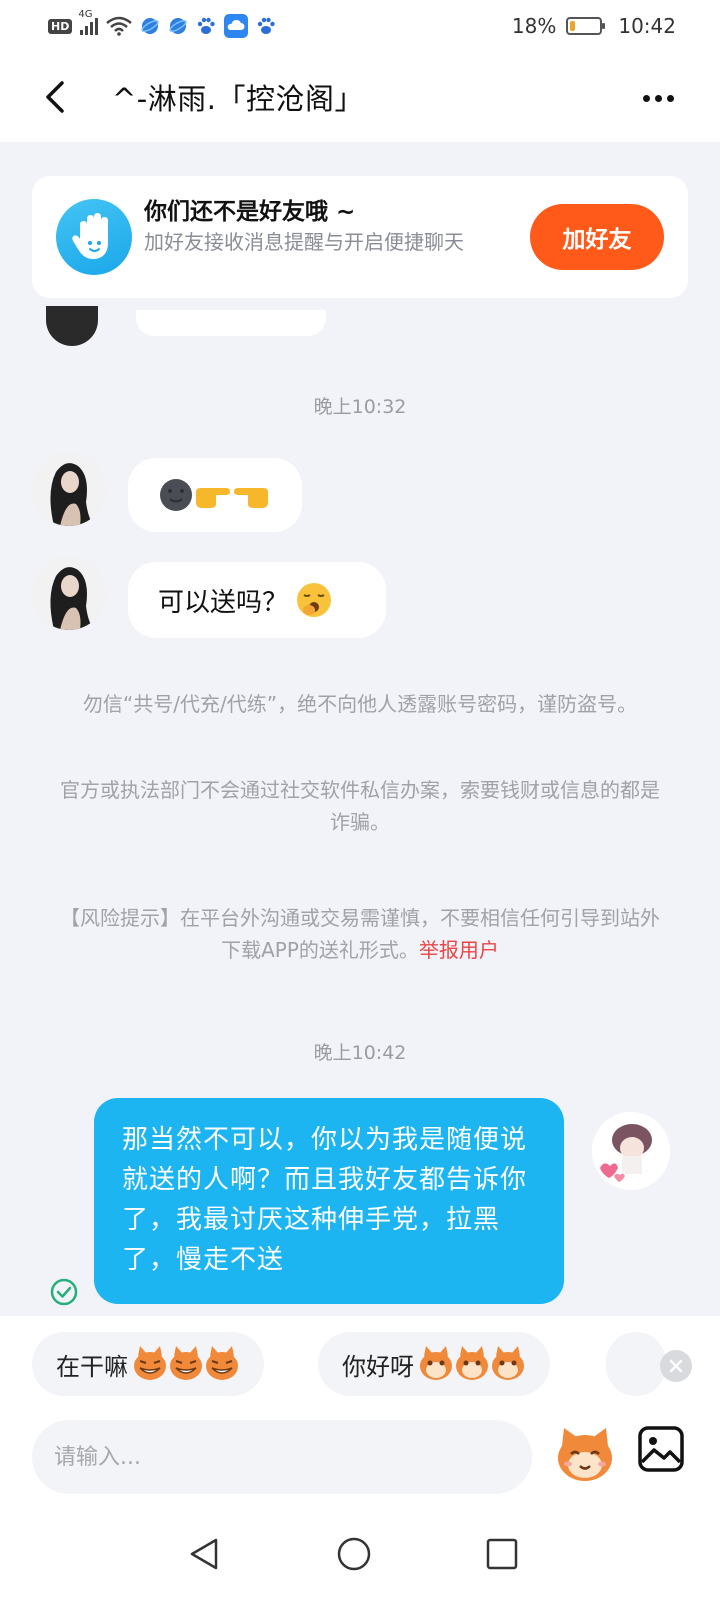 This screenshot has width=720, height=1600. I want to click on quick-reply-bar: 在干嘛 你好呀, so click(360, 1364).